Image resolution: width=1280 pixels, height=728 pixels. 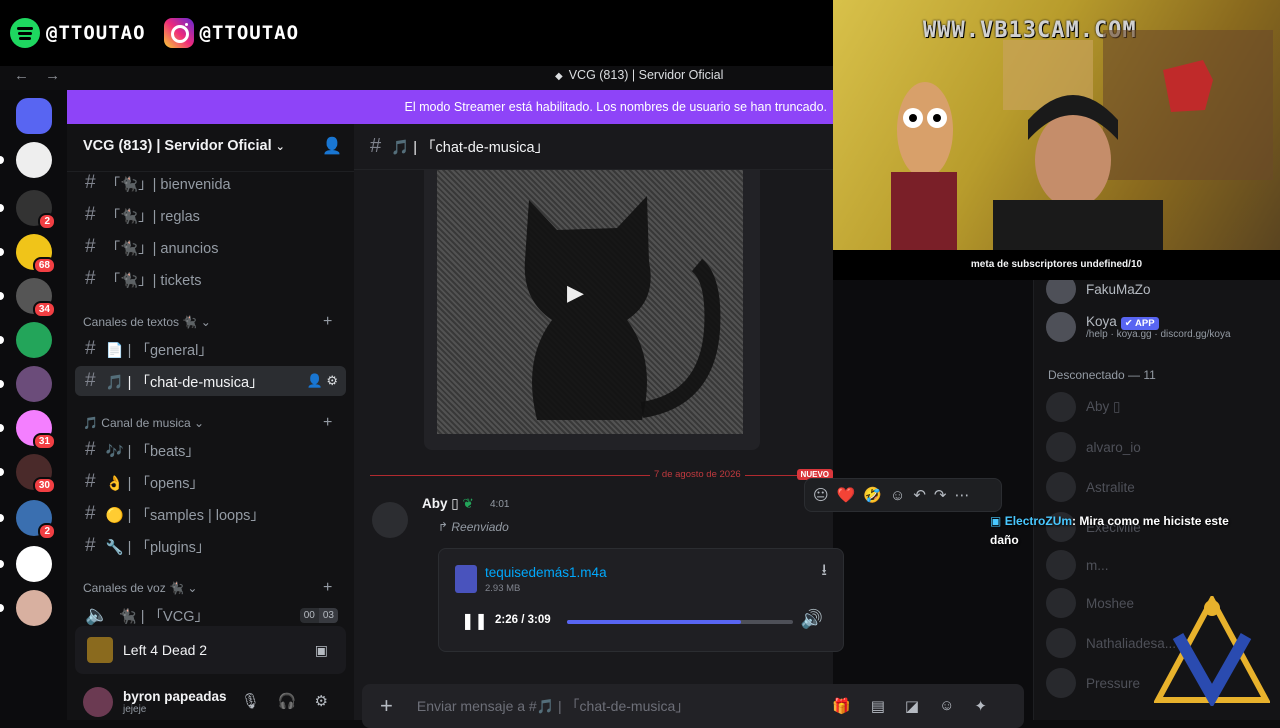 I want to click on author-name: Aby ▯, so click(x=440, y=503).